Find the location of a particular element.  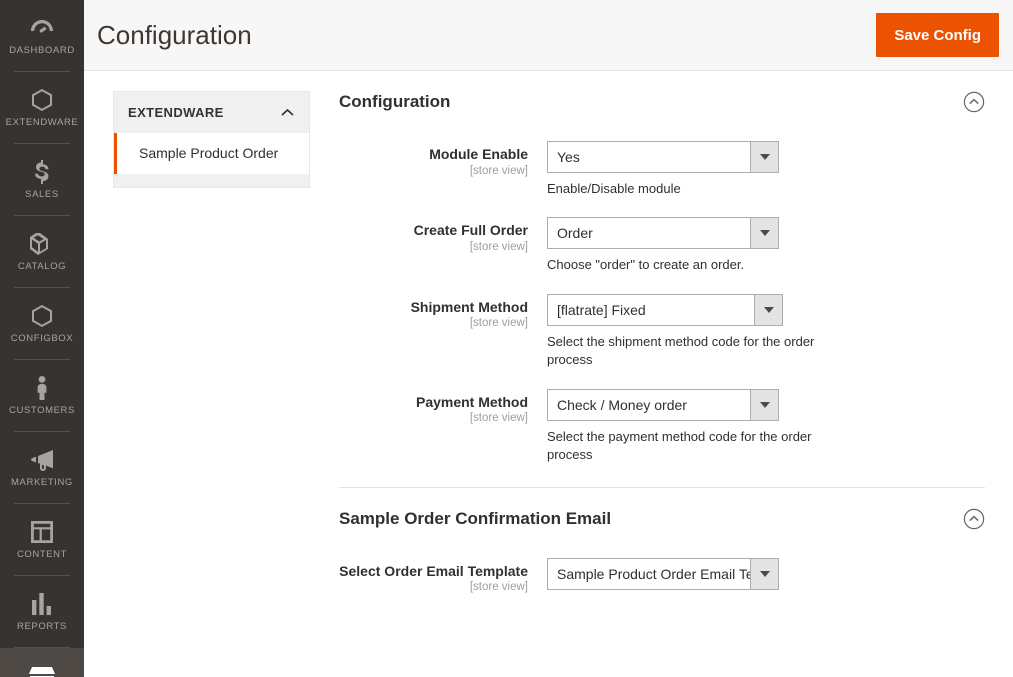

sidebar-item-dashboard: DASHBOARD is located at coordinates (42, 35).